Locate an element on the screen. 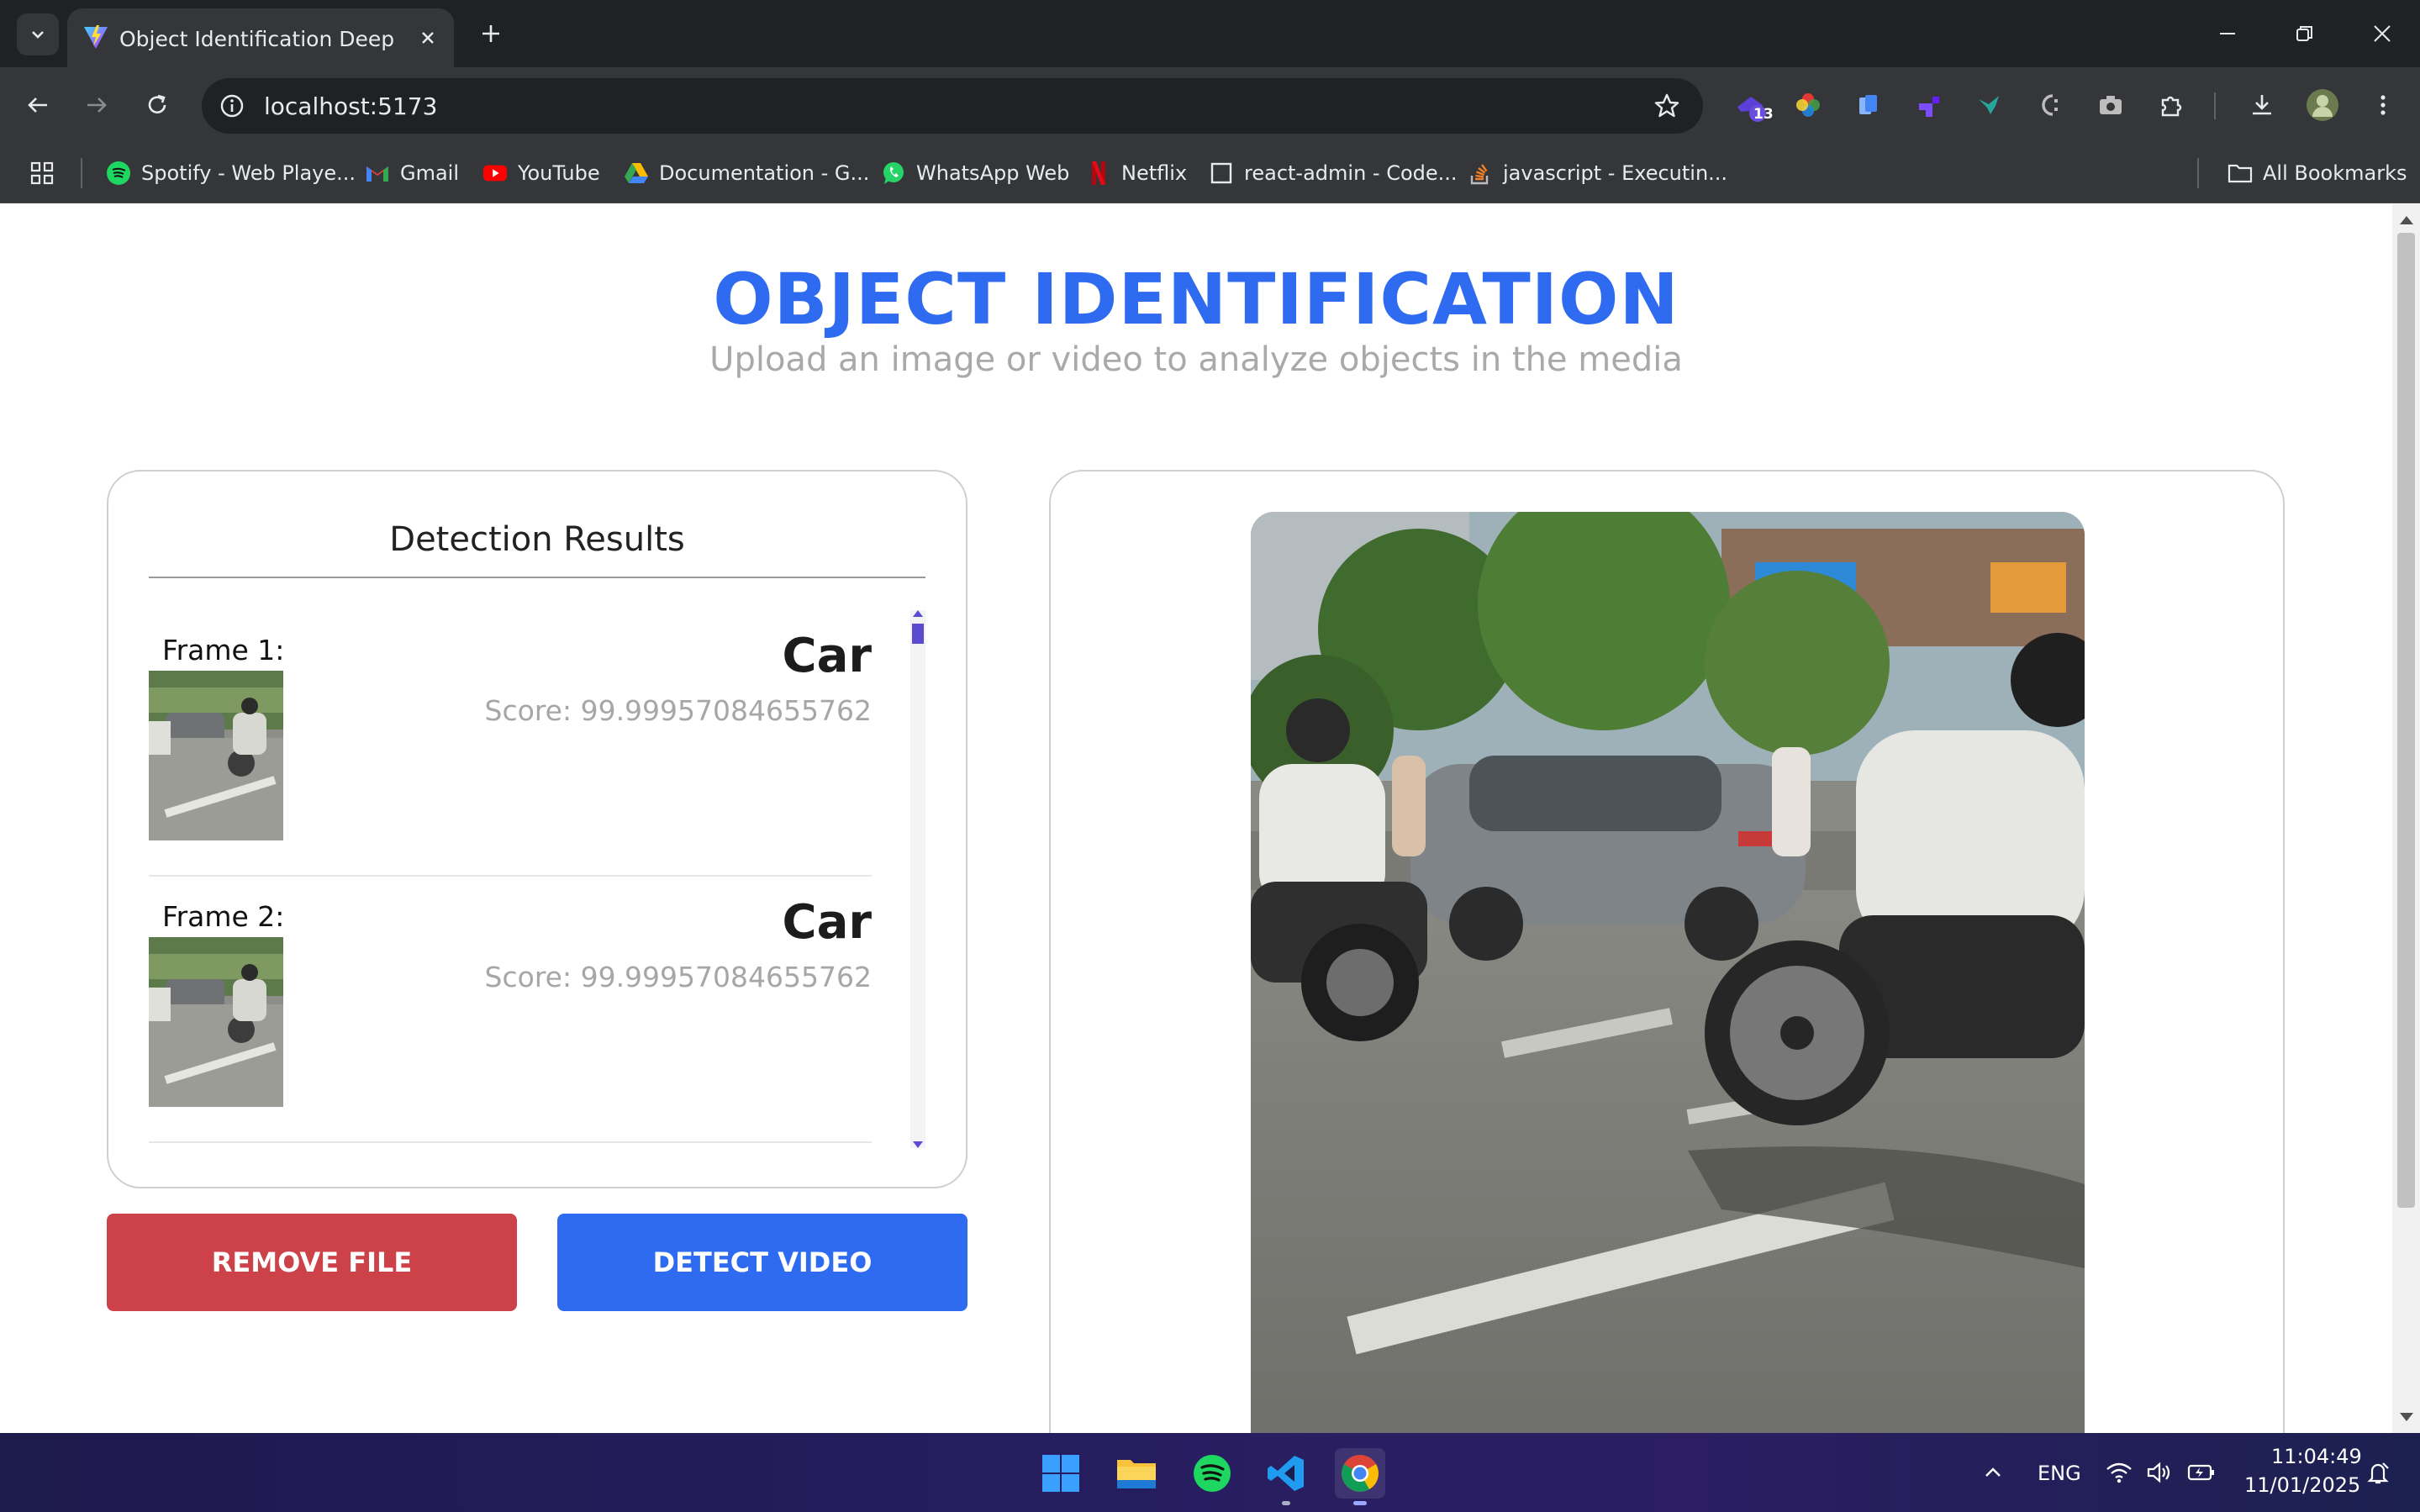  bookmark-gmail: Gmail is located at coordinates (412, 173).